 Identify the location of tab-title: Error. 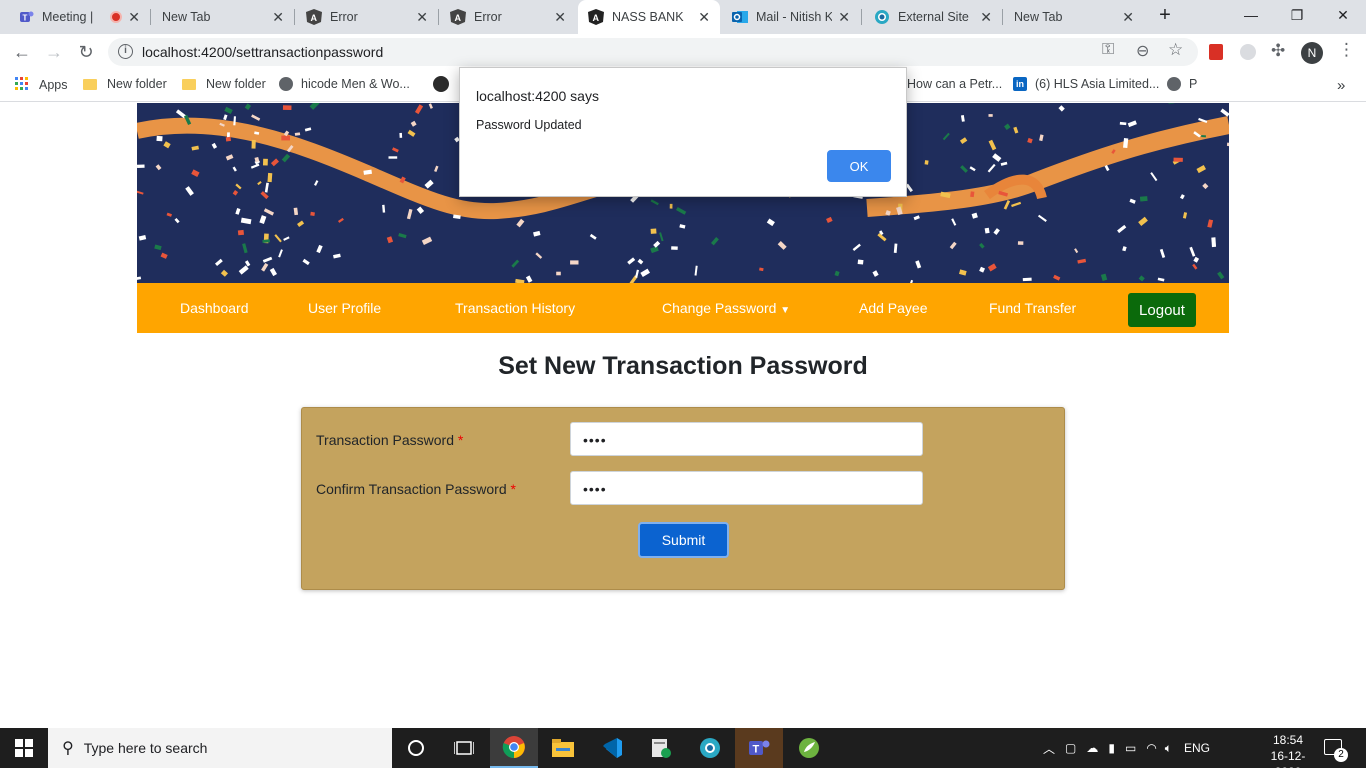
(488, 17).